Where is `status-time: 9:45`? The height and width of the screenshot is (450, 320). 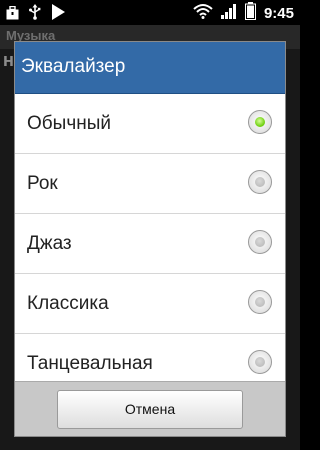
status-time: 9:45 is located at coordinates (278, 13).